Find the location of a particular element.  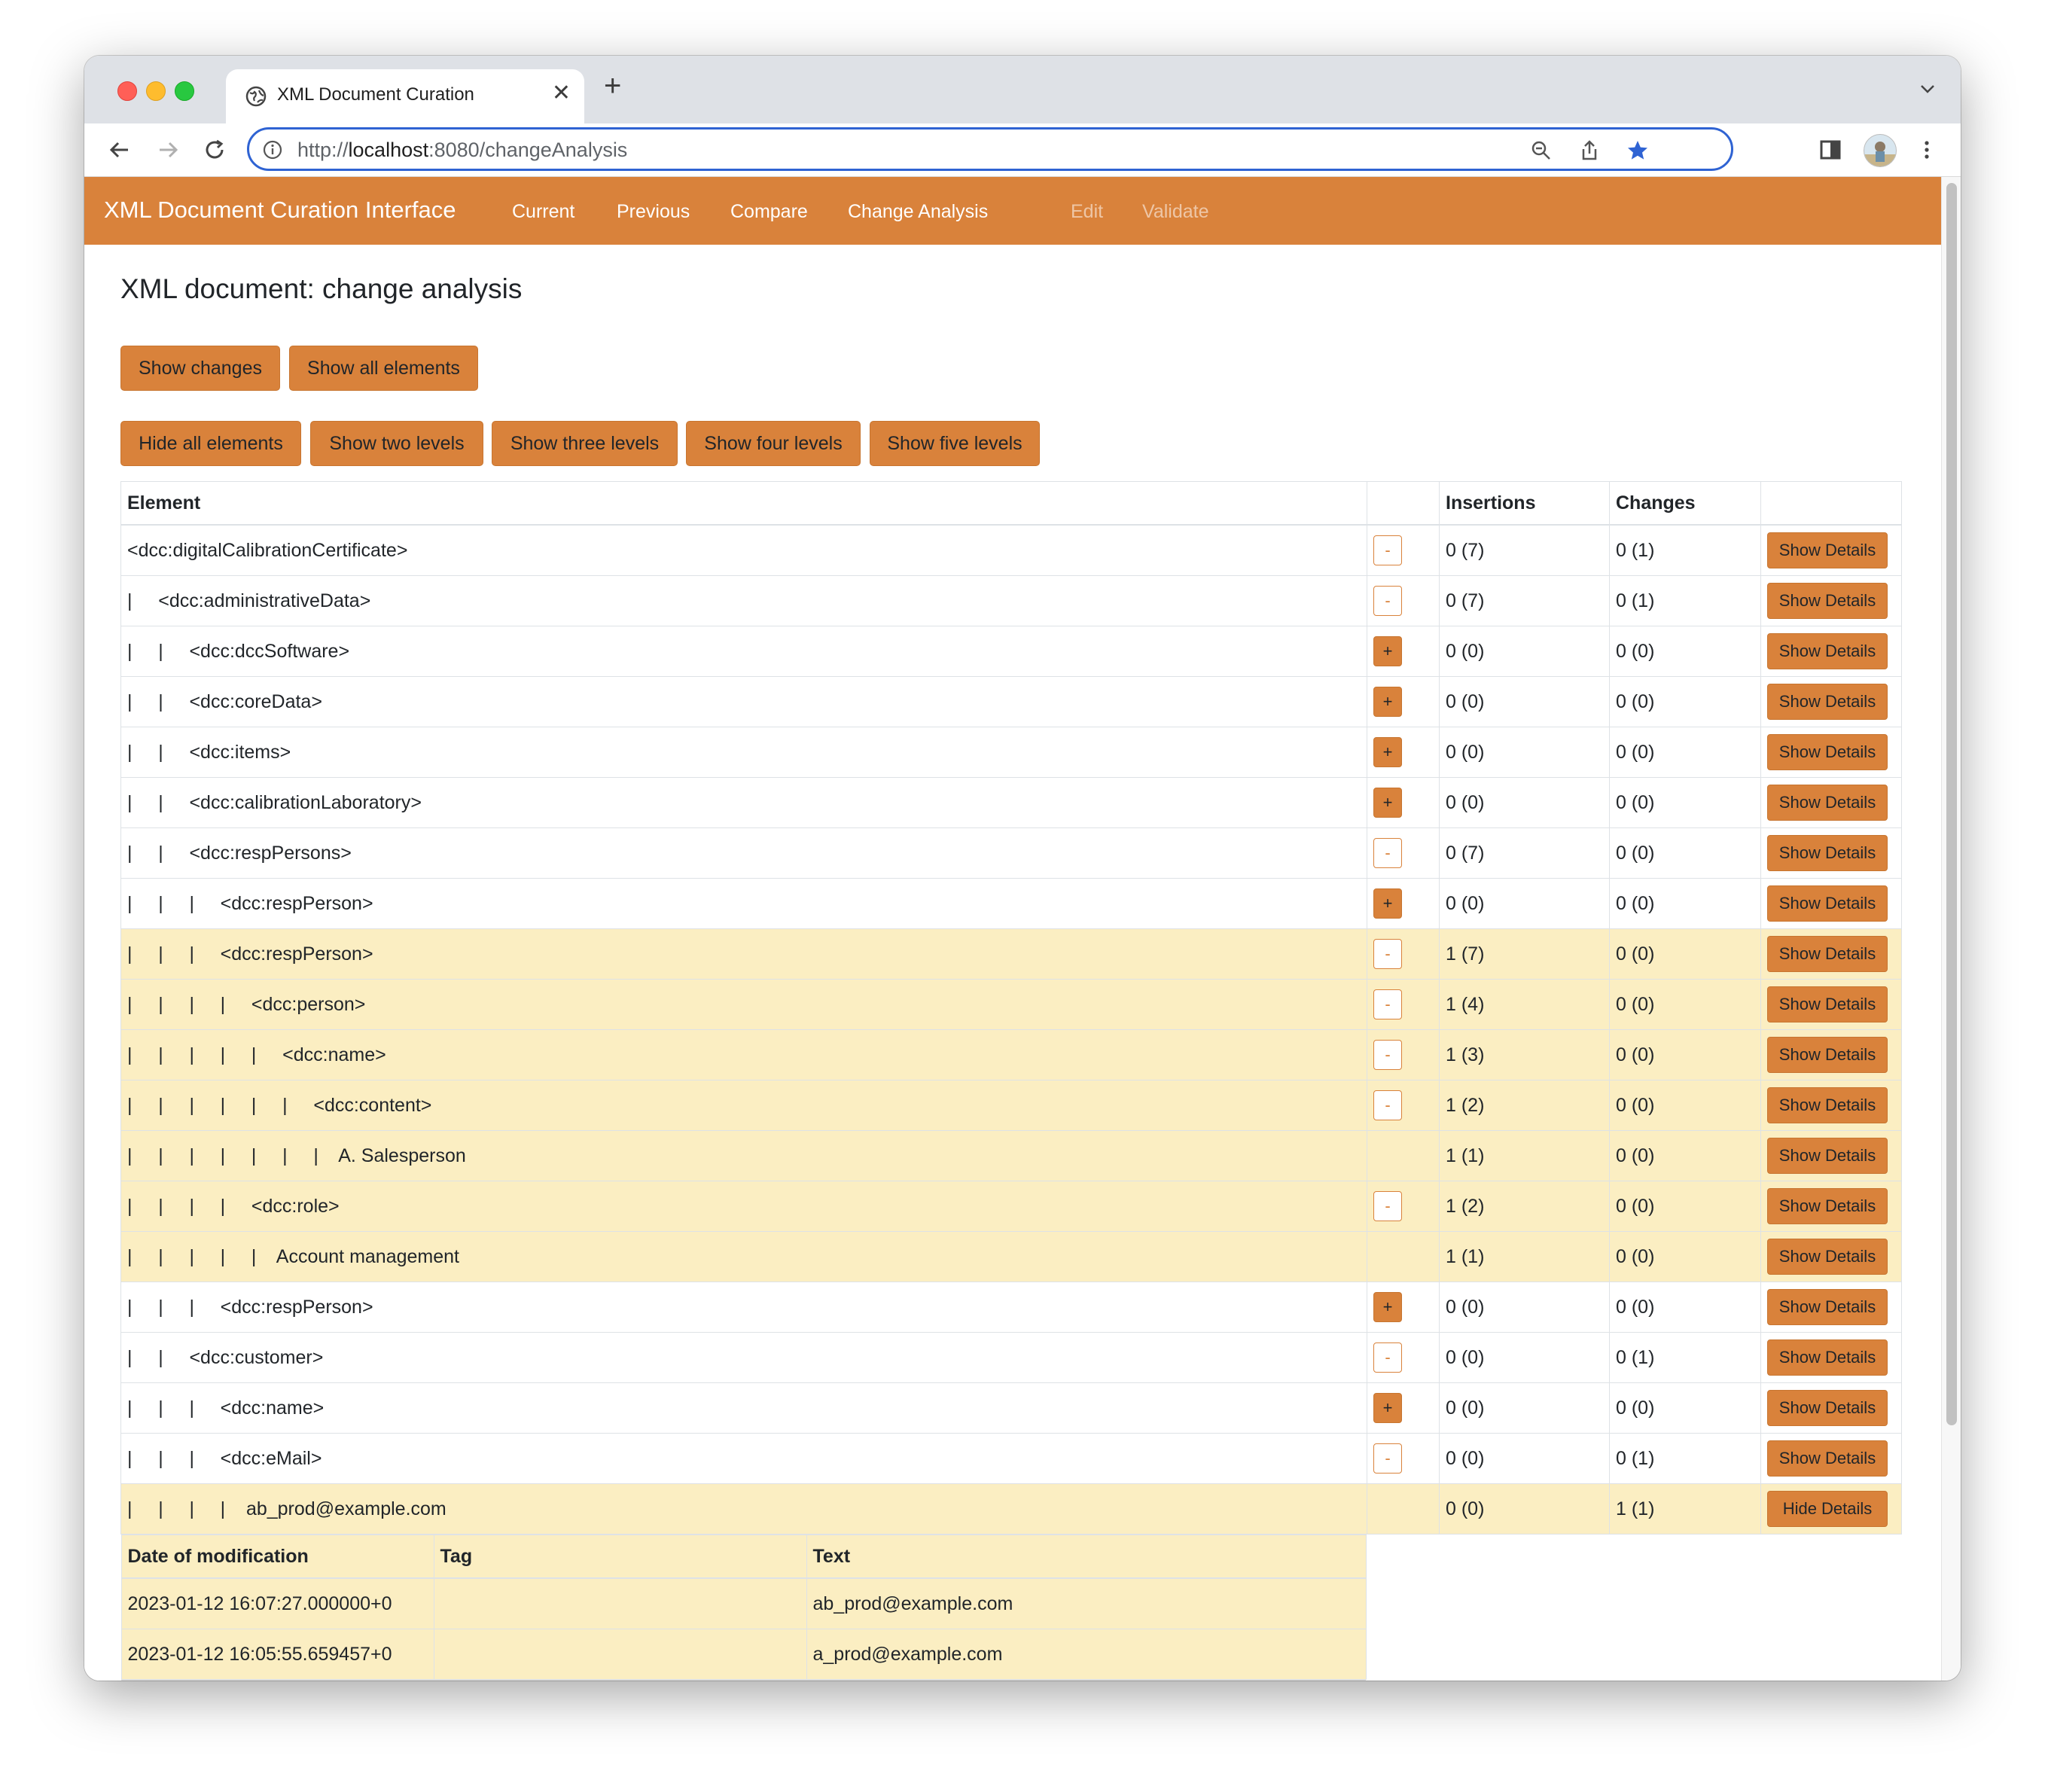

nav-compare: Compare is located at coordinates (769, 212).